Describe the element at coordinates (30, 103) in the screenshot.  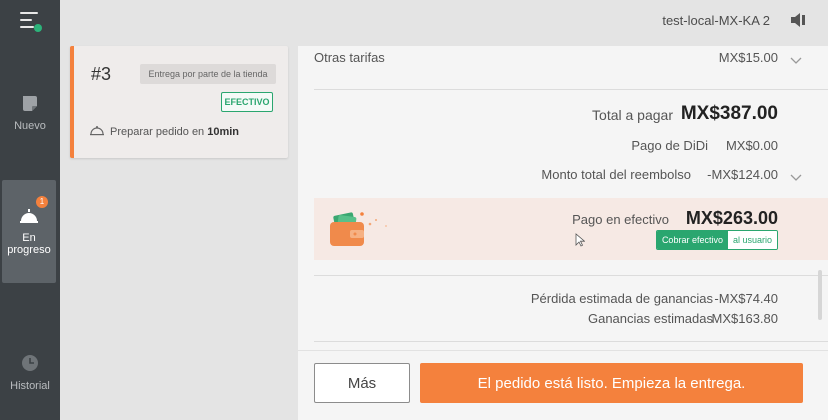
I see `new-order-icon` at that location.